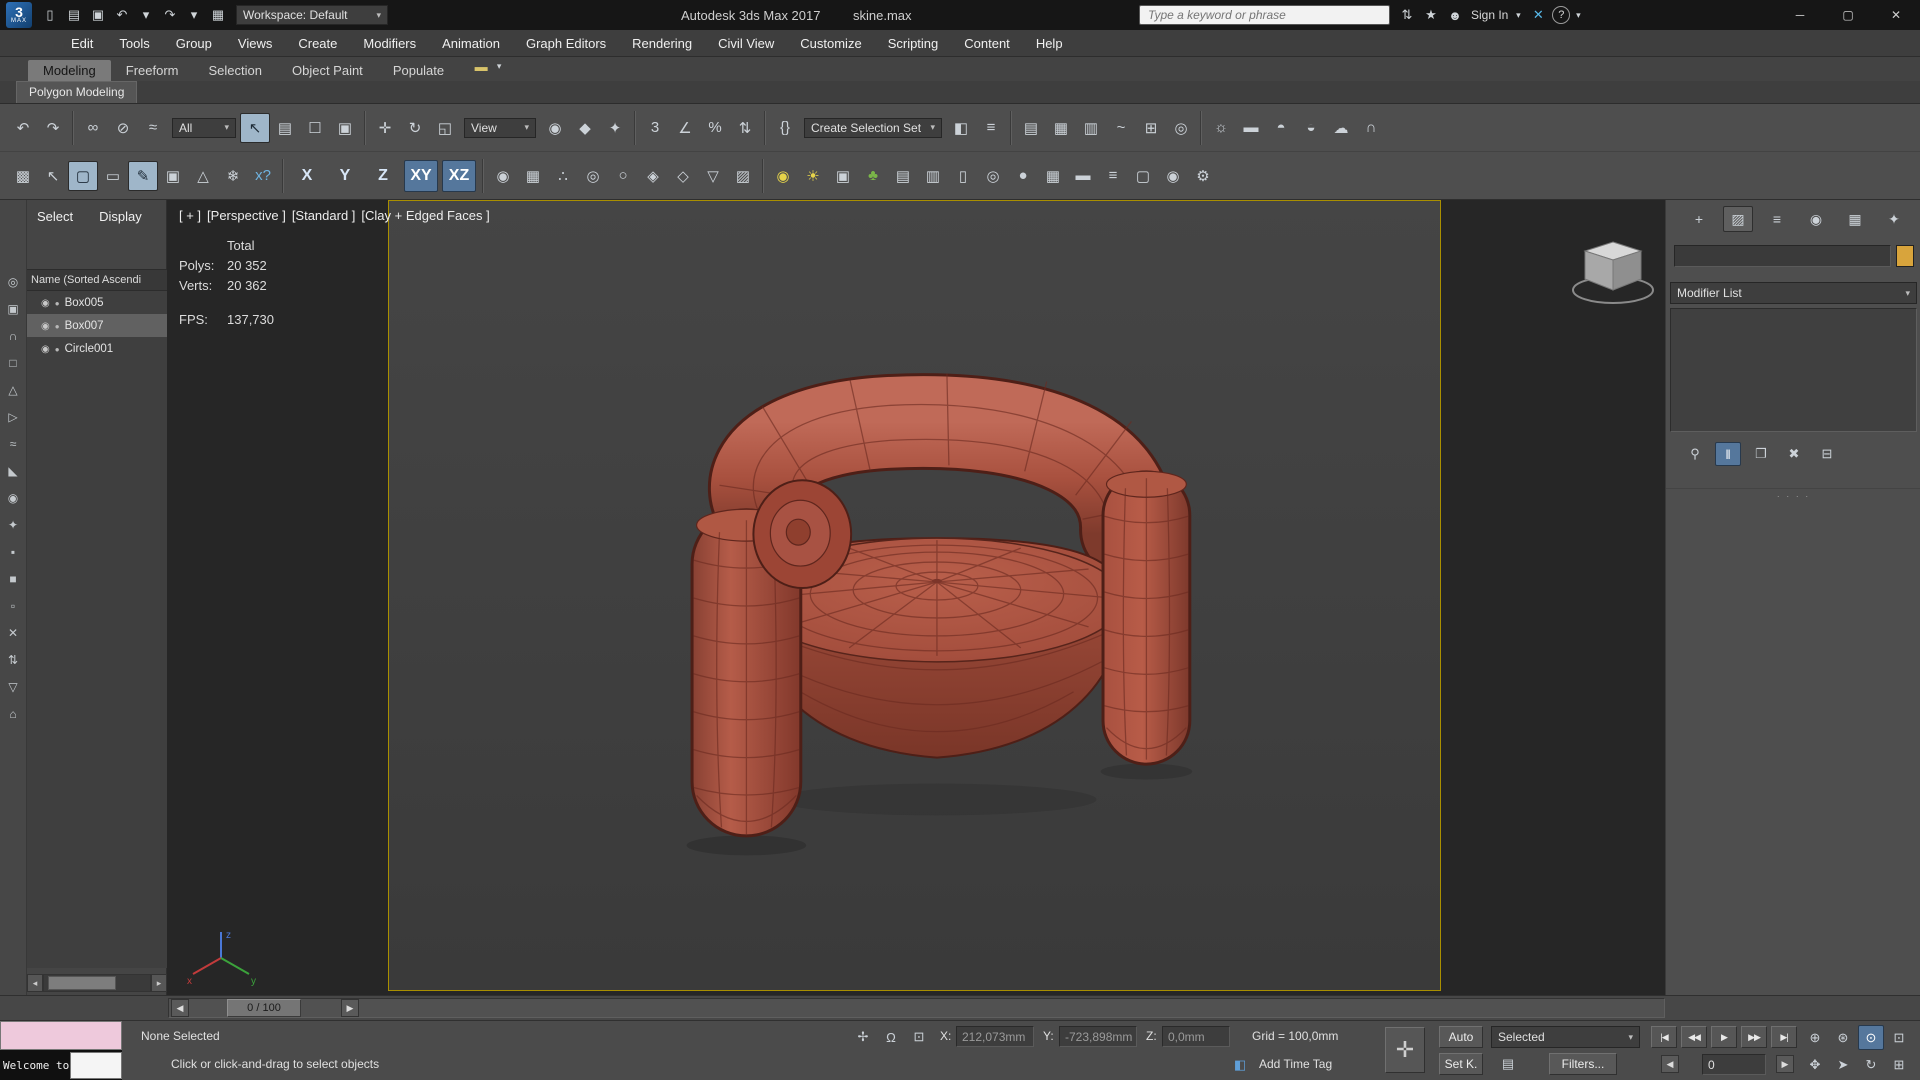 The width and height of the screenshot is (1920, 1080). Describe the element at coordinates (13, 389) in the screenshot. I see `display-lights-icon: △` at that location.